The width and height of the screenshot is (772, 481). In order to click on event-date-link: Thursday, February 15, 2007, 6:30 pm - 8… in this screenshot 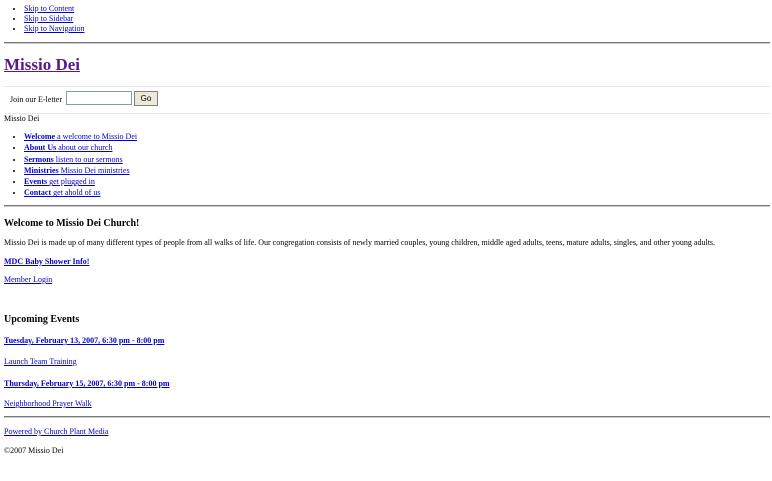, I will do `click(87, 383)`.